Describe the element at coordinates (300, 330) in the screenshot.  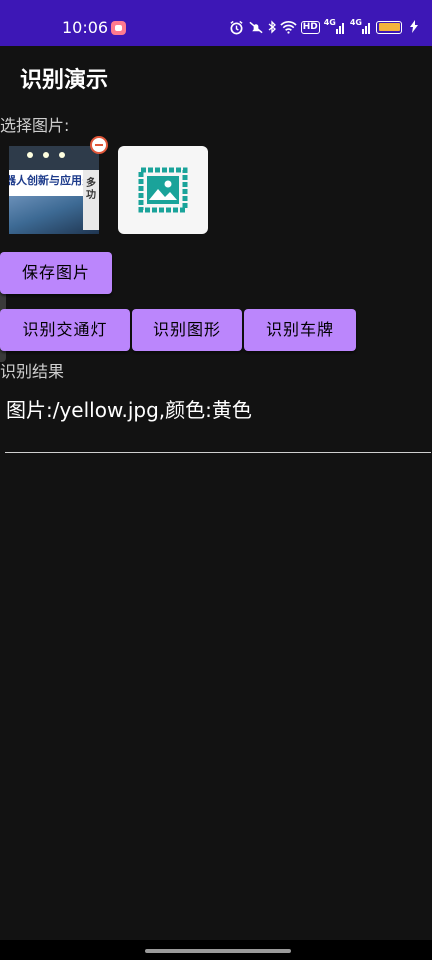
I see `recognize-plate-button: 识别车牌` at that location.